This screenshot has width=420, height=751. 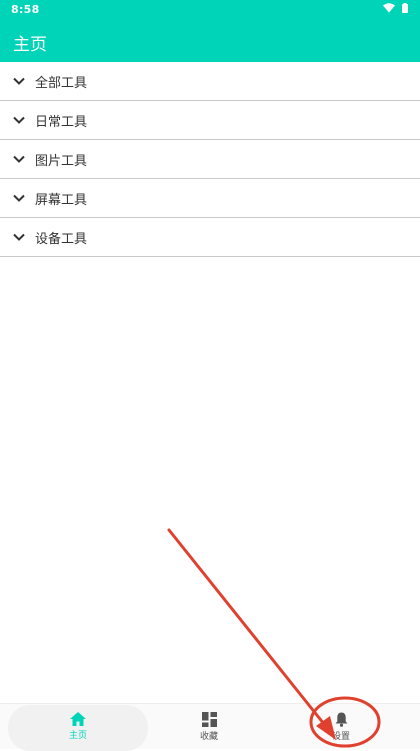 I want to click on status-icons, so click(x=395, y=8).